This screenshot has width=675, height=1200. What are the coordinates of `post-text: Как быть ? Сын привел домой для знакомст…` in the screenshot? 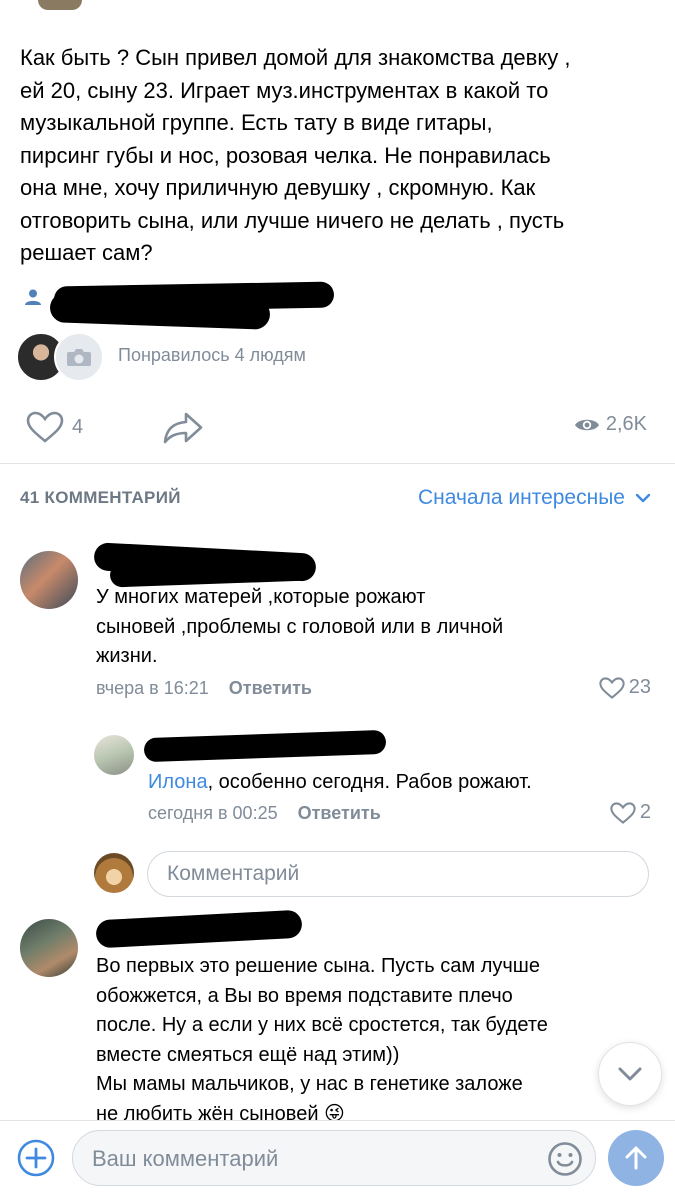 It's located at (295, 155).